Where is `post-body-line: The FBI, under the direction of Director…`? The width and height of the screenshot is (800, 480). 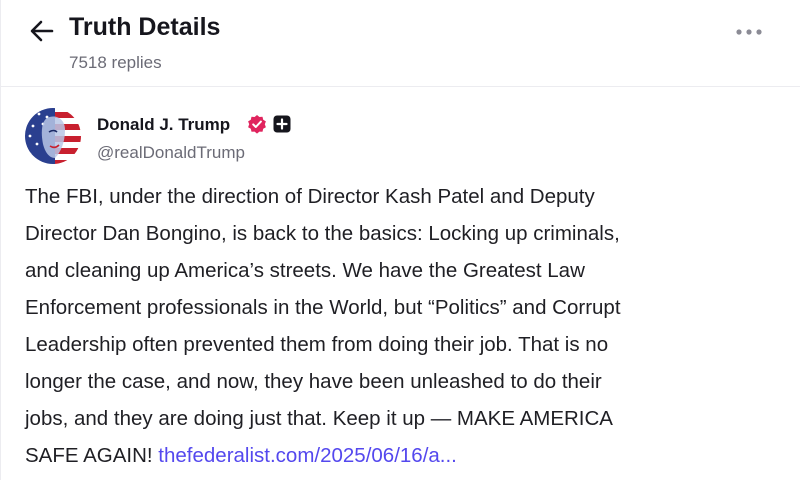
post-body-line: The FBI, under the direction of Director… is located at coordinates (310, 196).